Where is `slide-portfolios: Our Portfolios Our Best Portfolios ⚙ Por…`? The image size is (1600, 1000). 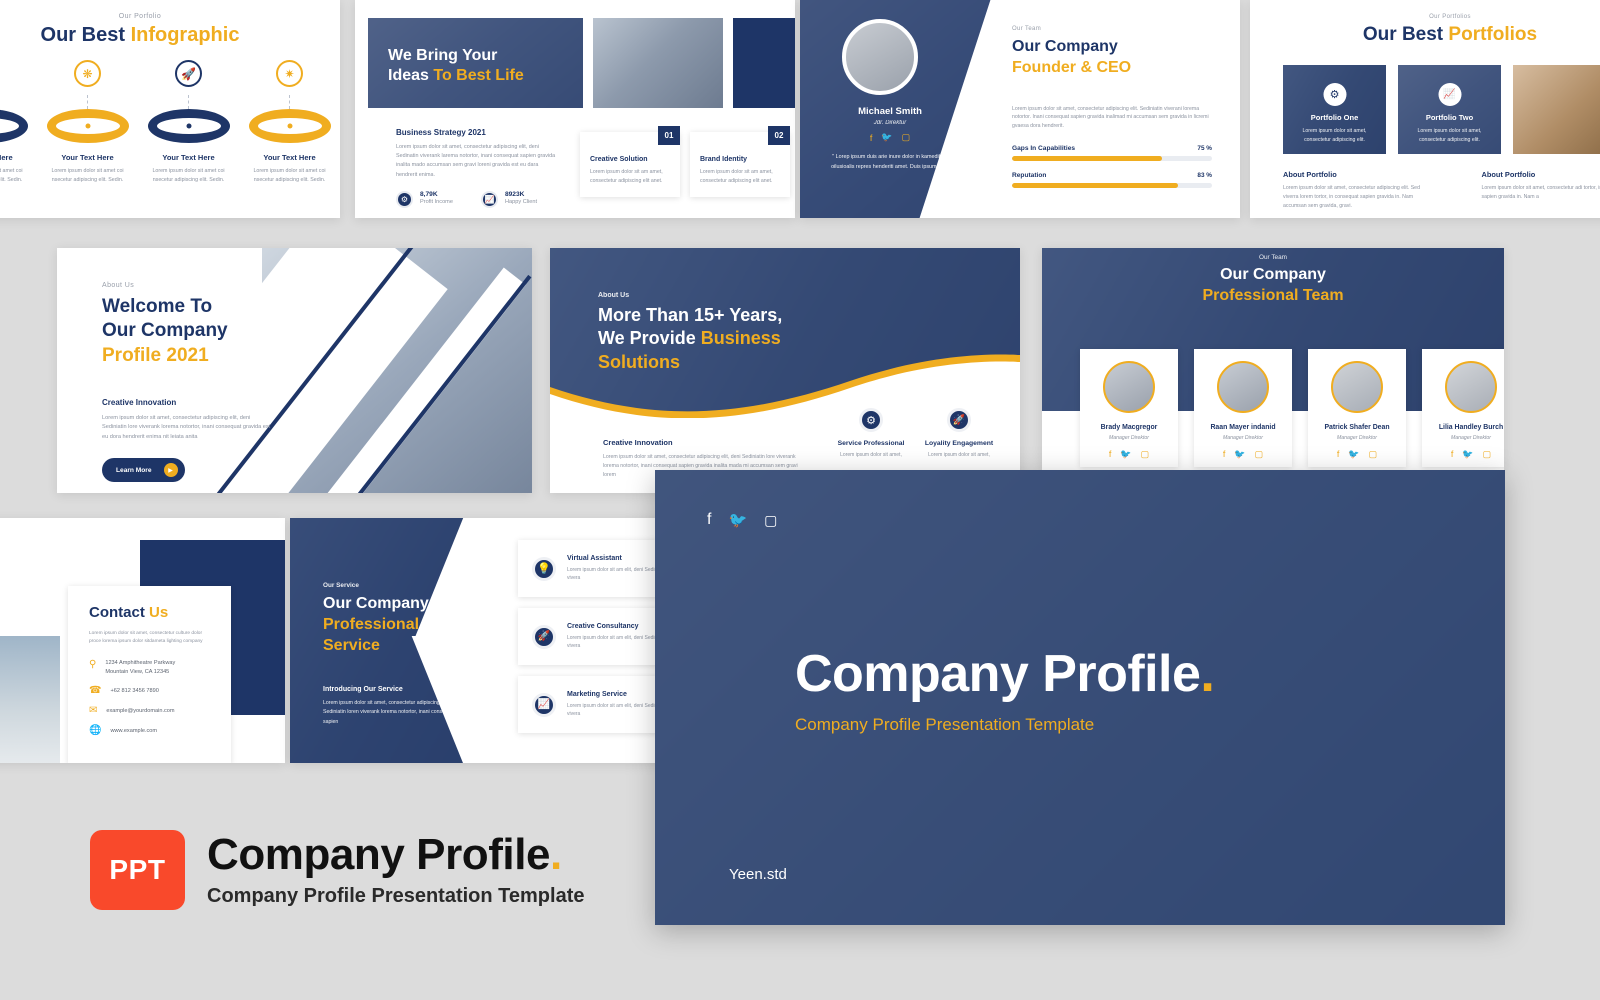 slide-portfolios: Our Portfolios Our Best Portfolios ⚙ Por… is located at coordinates (1425, 109).